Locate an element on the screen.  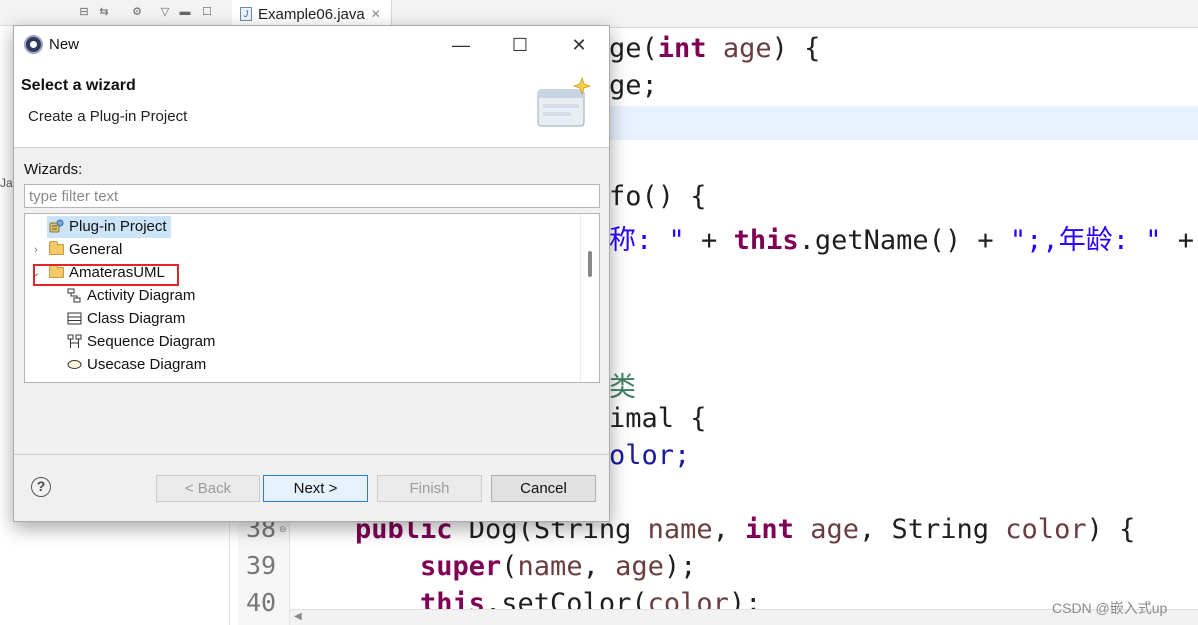
cancel-button: Cancel is located at coordinates (543, 488).